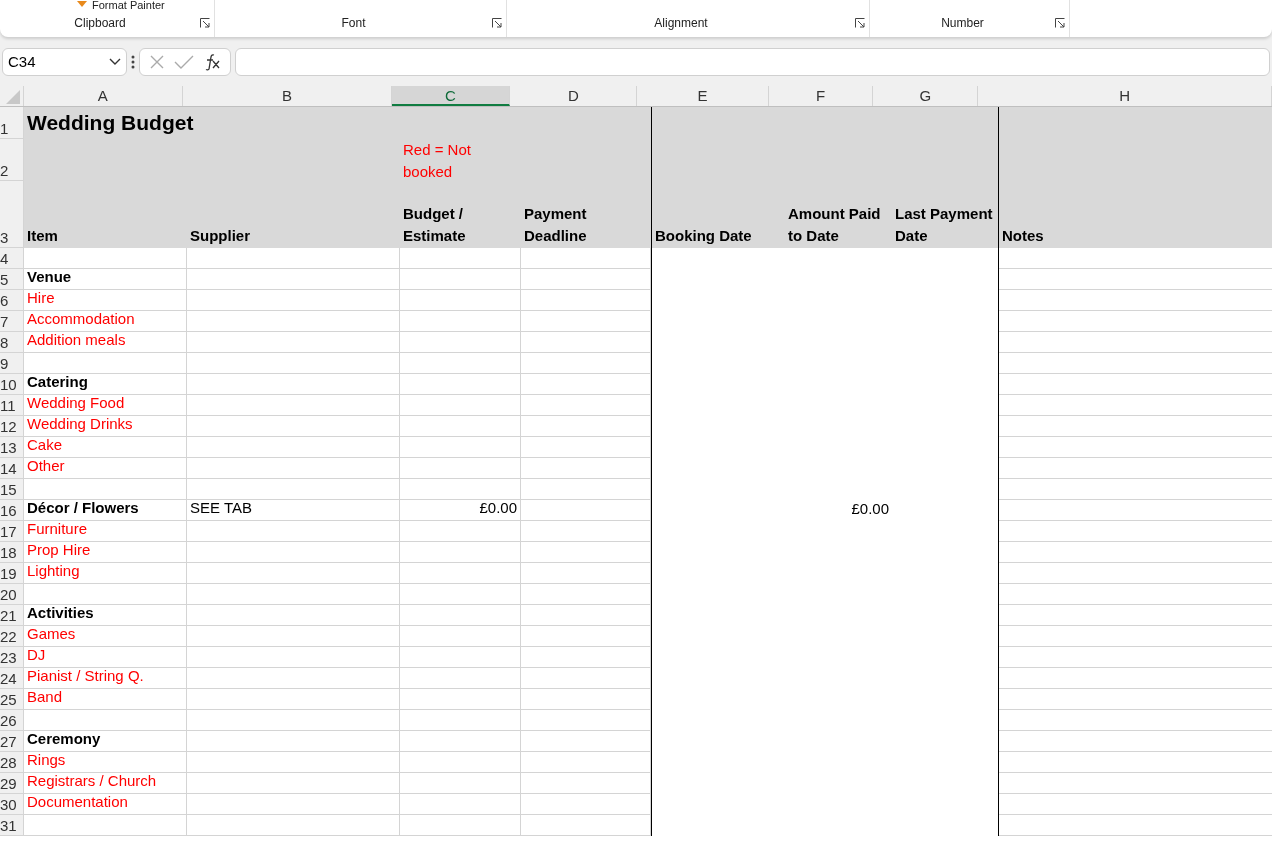  Describe the element at coordinates (105, 405) in the screenshot. I see `table-cell: Wedding Food` at that location.